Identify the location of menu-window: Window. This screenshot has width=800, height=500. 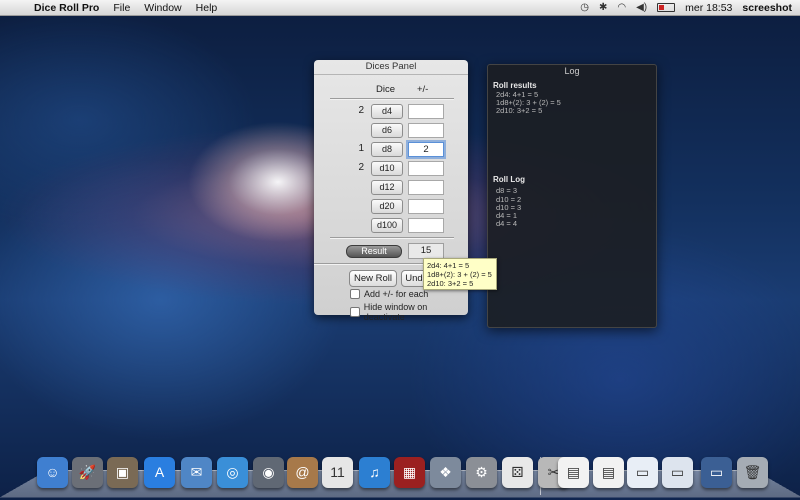
(162, 8).